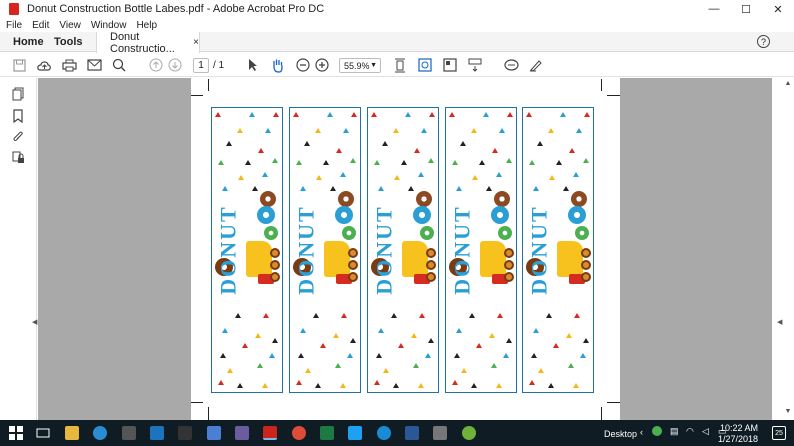 Image resolution: width=794 pixels, height=446 pixels. I want to click on tab-document: Donut Constructio... ×, so click(148, 42).